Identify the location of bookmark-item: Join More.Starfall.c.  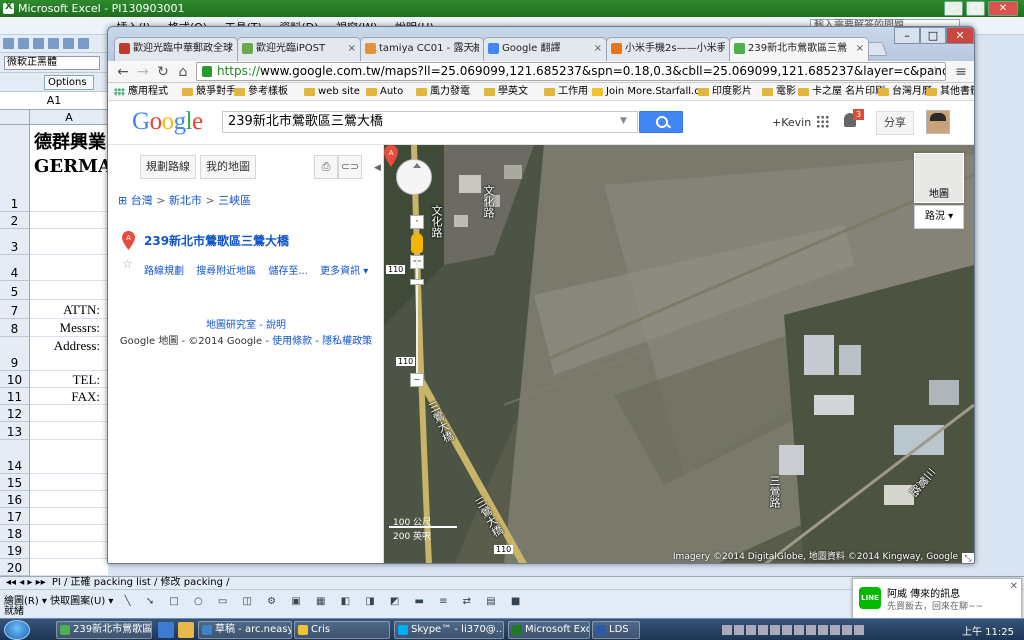
(646, 92).